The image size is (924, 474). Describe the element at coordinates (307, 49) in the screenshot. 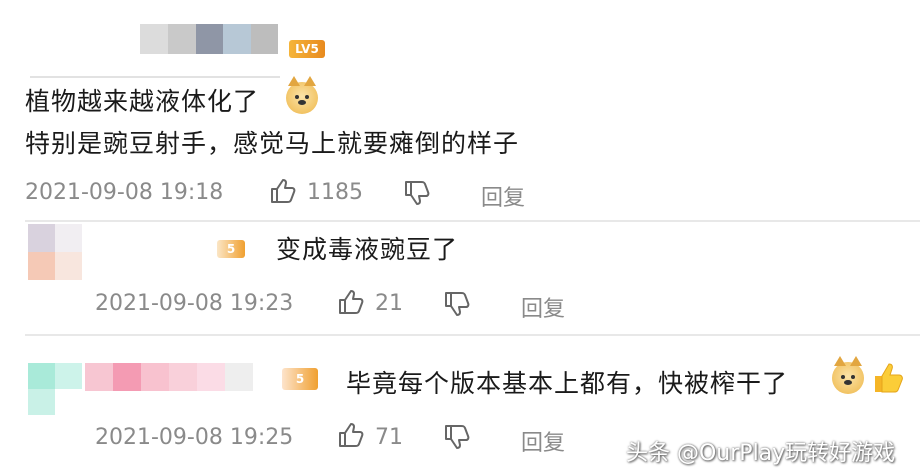

I see `level-badge: LV5` at that location.